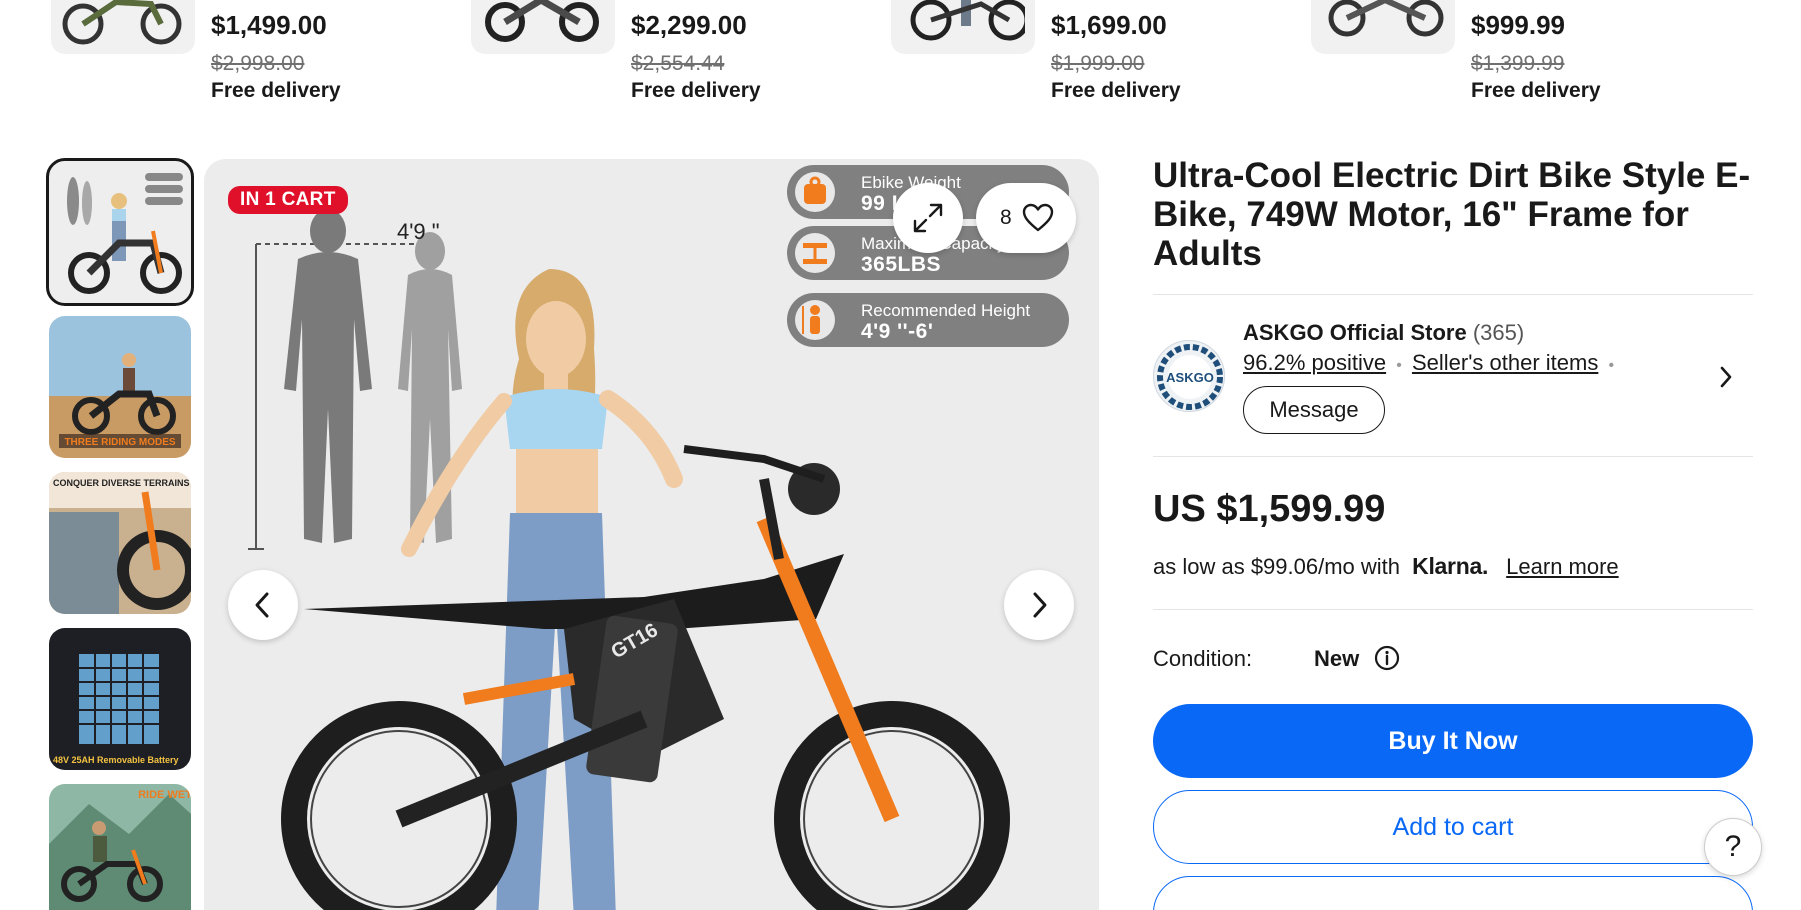 The image size is (1801, 910). I want to click on watch-count-button: 8, so click(1026, 218).